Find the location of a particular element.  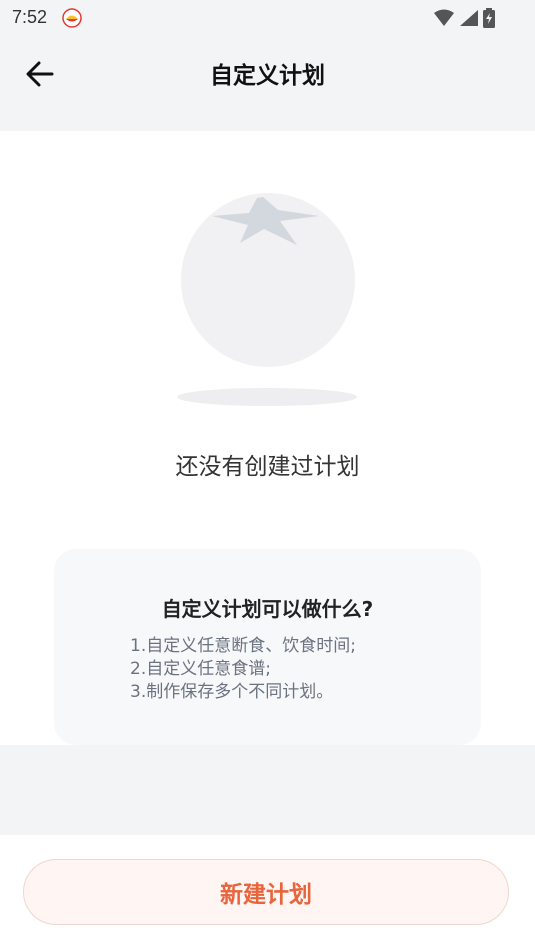

battery-icon is located at coordinates (489, 20).